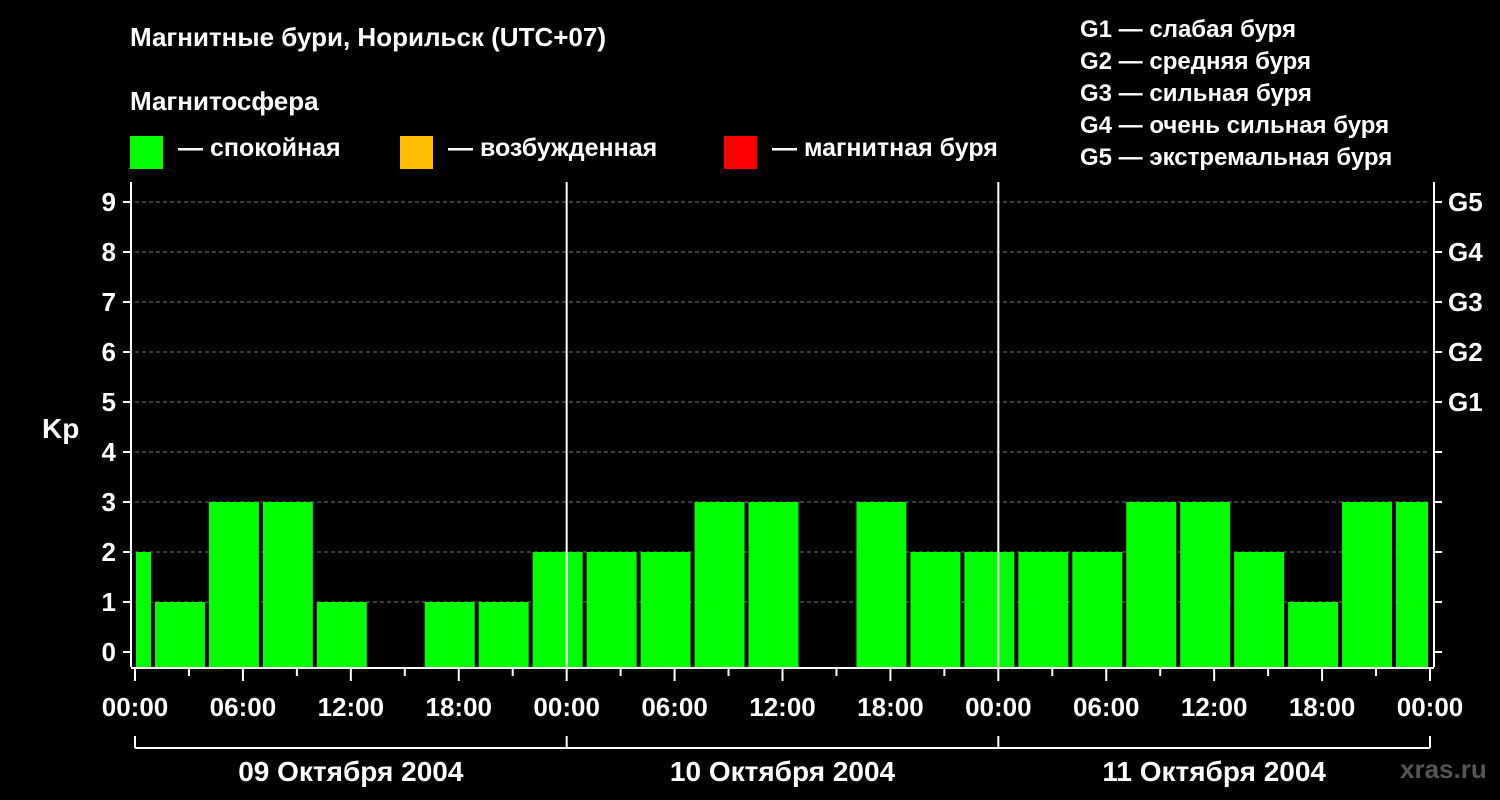  Describe the element at coordinates (109, 302) in the screenshot. I see `y-tick-label: 7` at that location.